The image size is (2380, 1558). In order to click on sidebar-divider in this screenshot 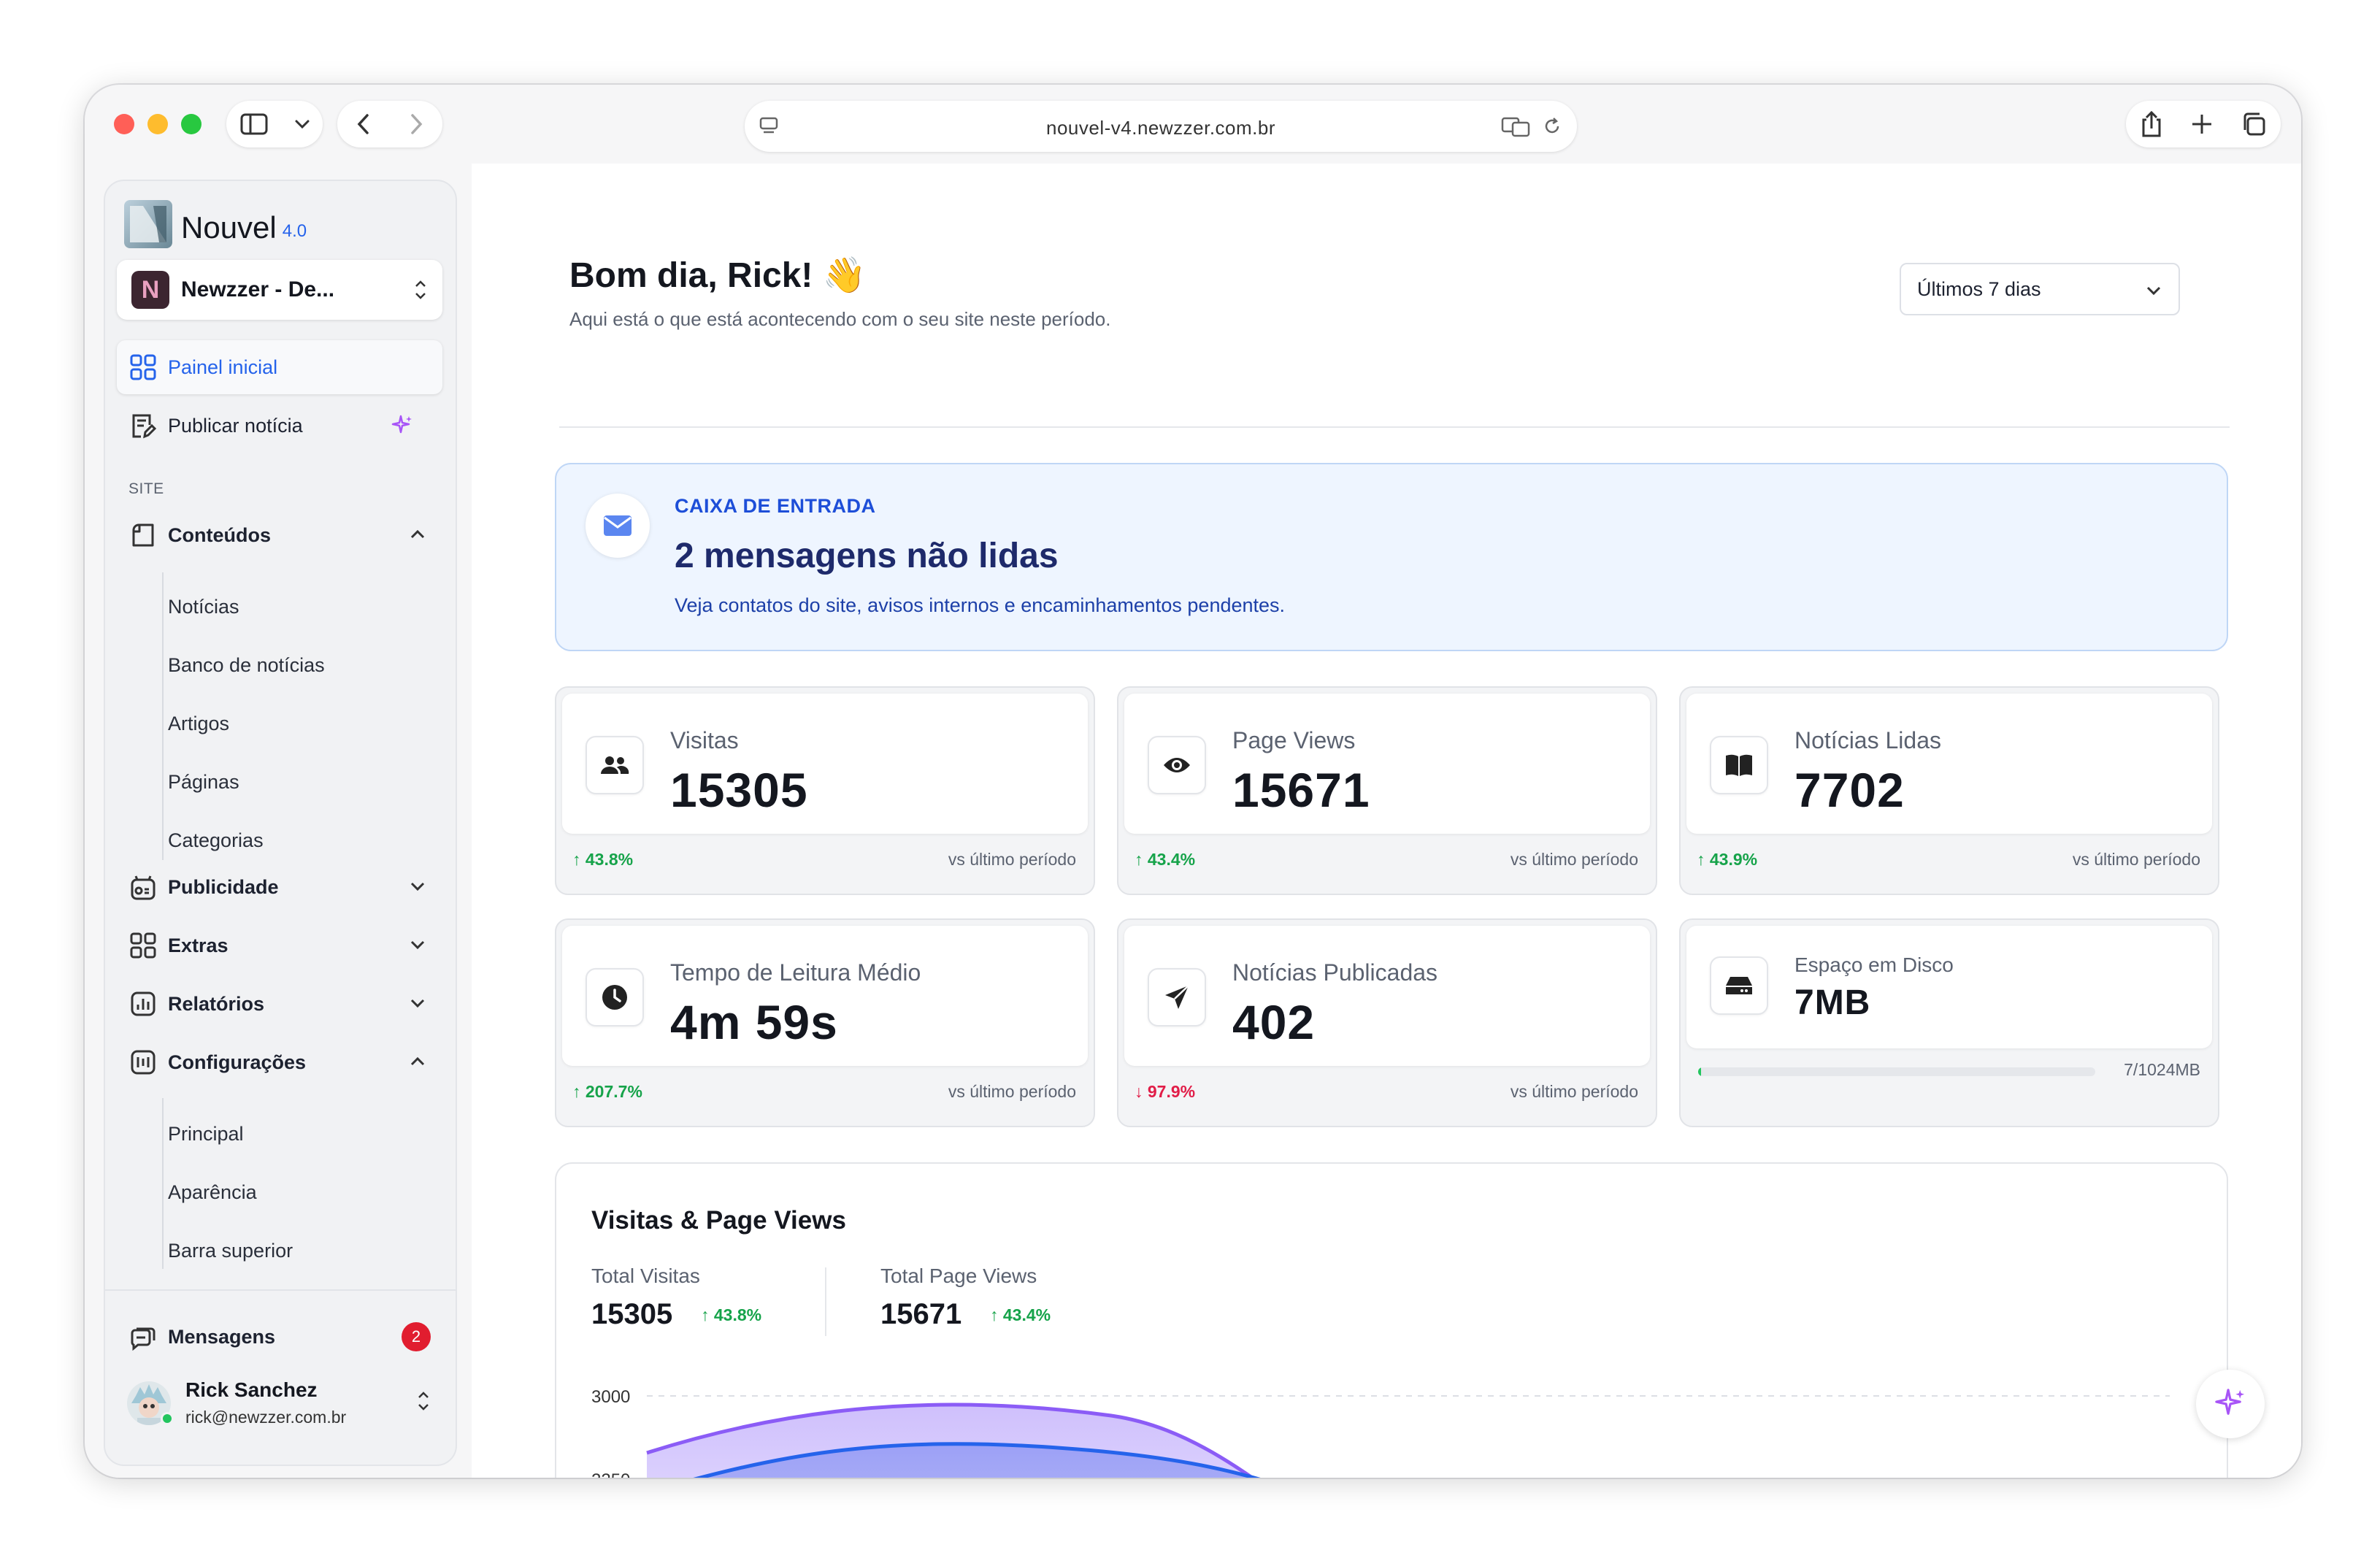, I will do `click(280, 1290)`.